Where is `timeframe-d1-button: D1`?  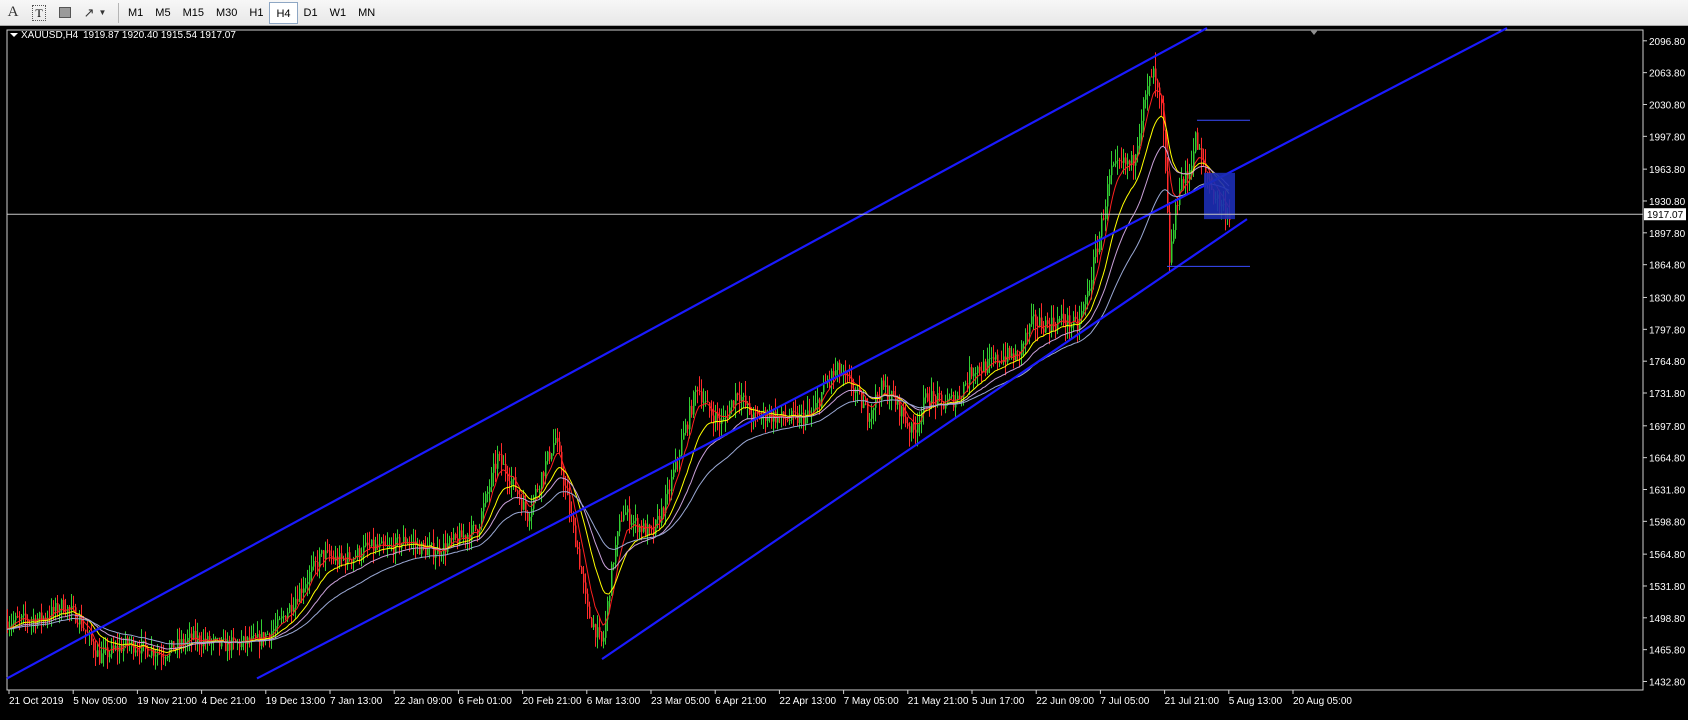 timeframe-d1-button: D1 is located at coordinates (311, 13).